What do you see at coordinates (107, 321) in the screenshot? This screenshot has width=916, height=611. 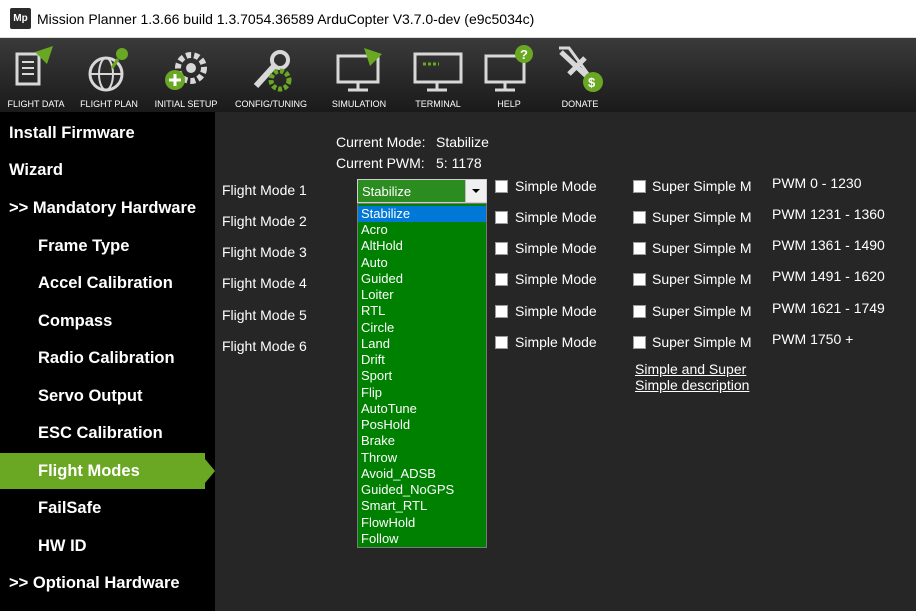 I see `sidebar-item-compass: Compass` at bounding box center [107, 321].